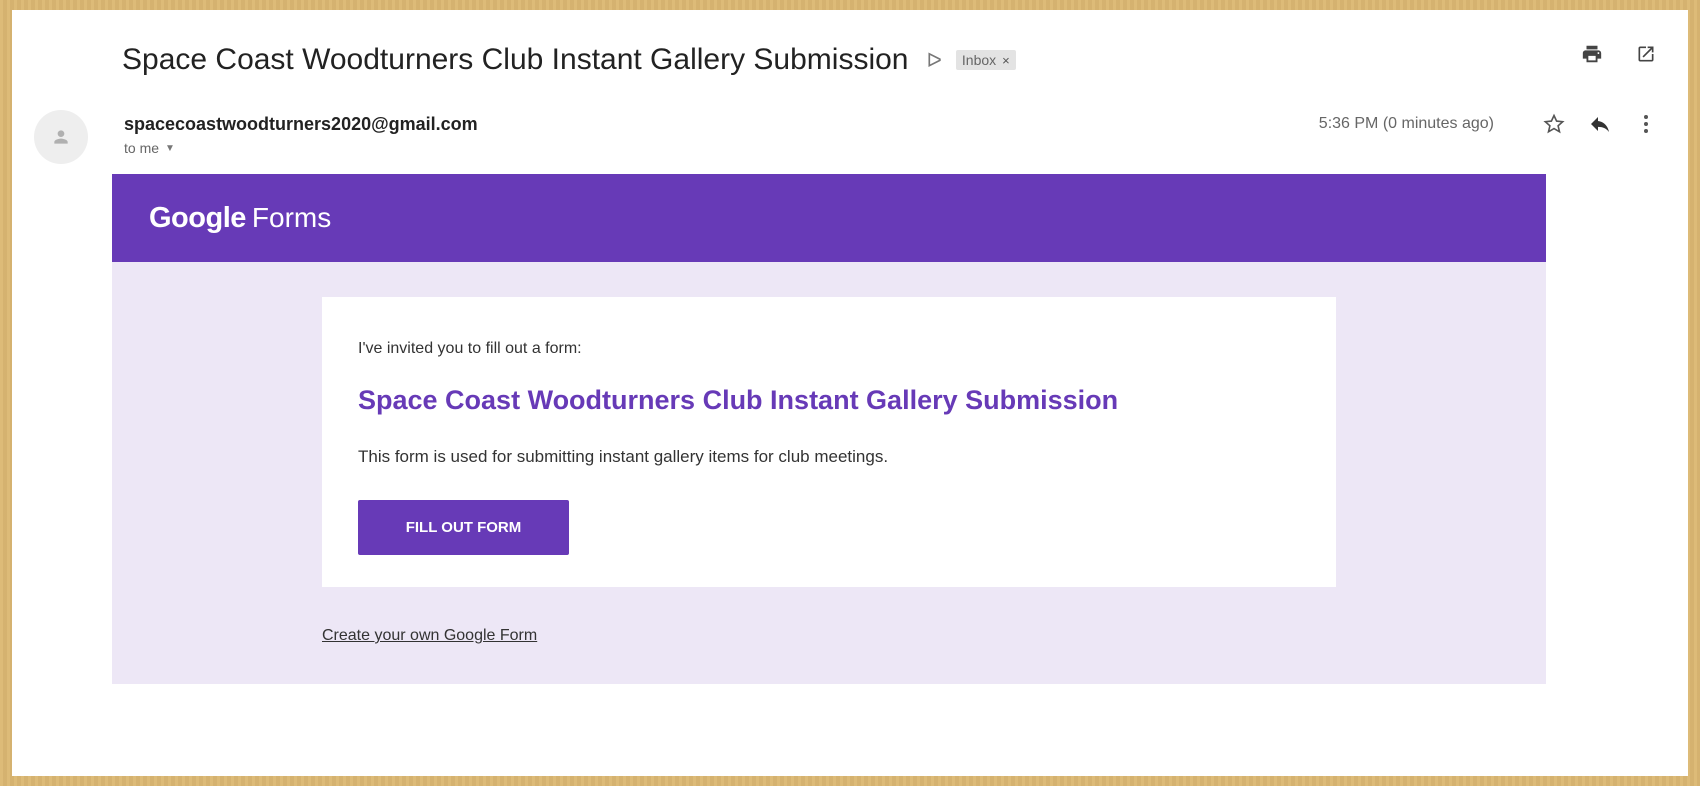  What do you see at coordinates (429, 636) in the screenshot?
I see `create-form-link: Create your own Google Form` at bounding box center [429, 636].